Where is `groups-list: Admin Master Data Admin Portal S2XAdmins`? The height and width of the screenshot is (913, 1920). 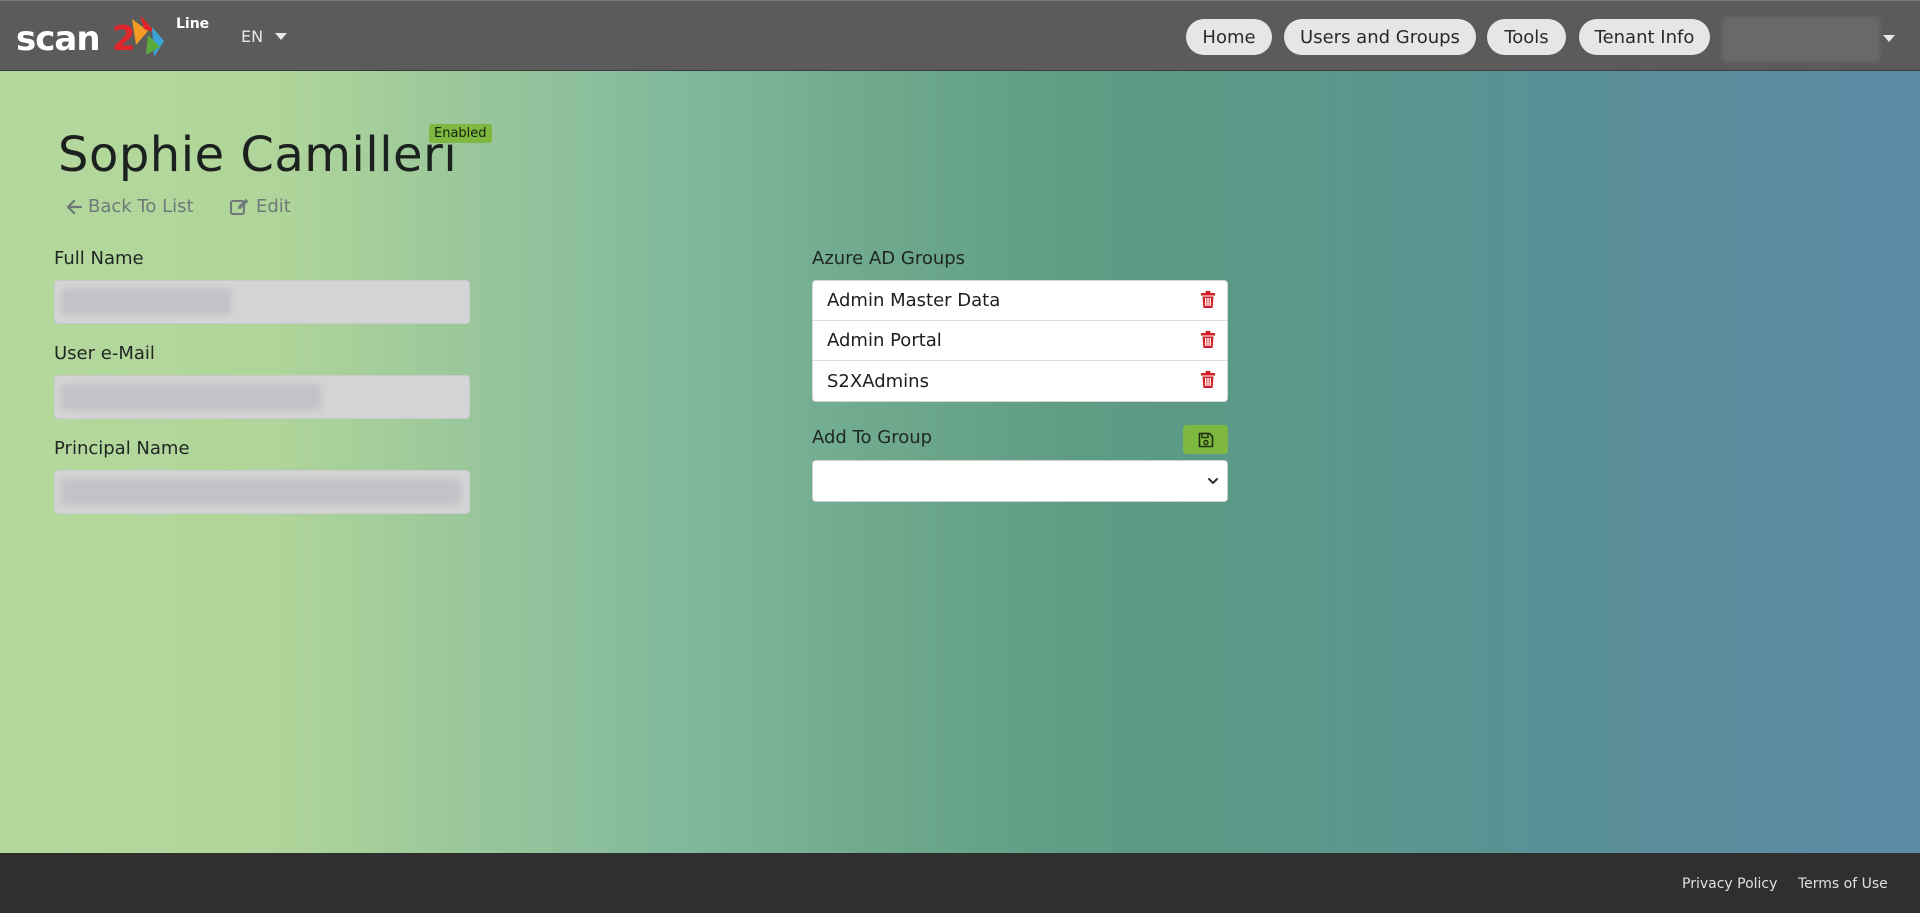
groups-list: Admin Master Data Admin Portal S2XAdmins is located at coordinates (1020, 341).